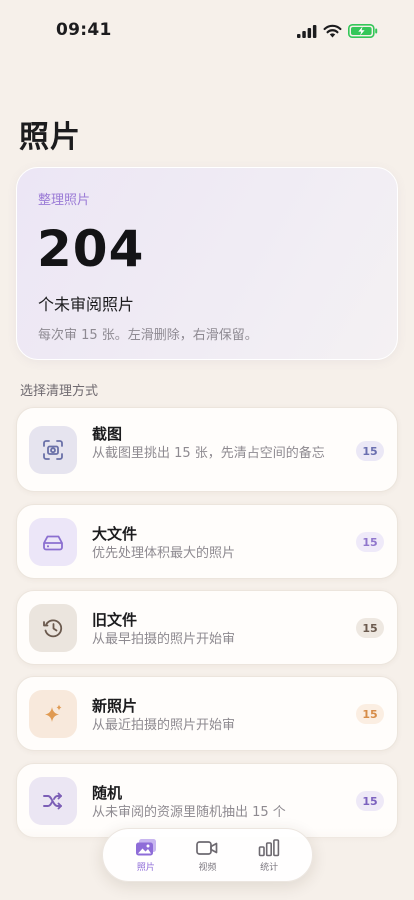  Describe the element at coordinates (207, 867) in the screenshot. I see `tab-label: 视频` at that location.